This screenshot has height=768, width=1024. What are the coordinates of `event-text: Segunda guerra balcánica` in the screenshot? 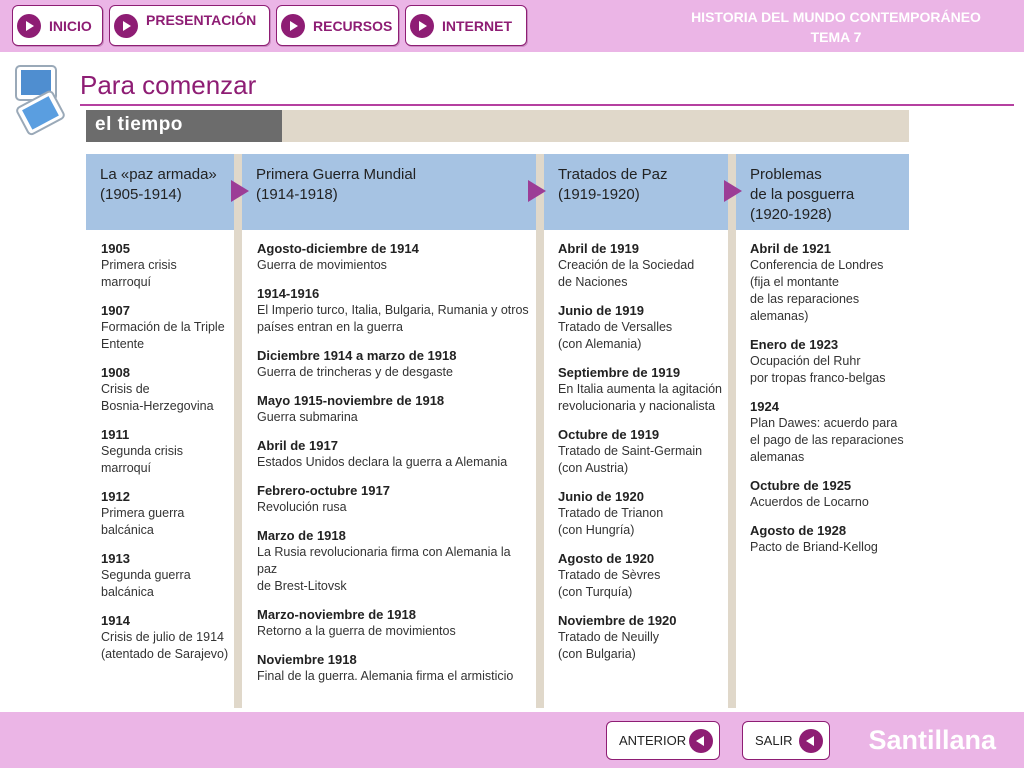 It's located at (146, 583).